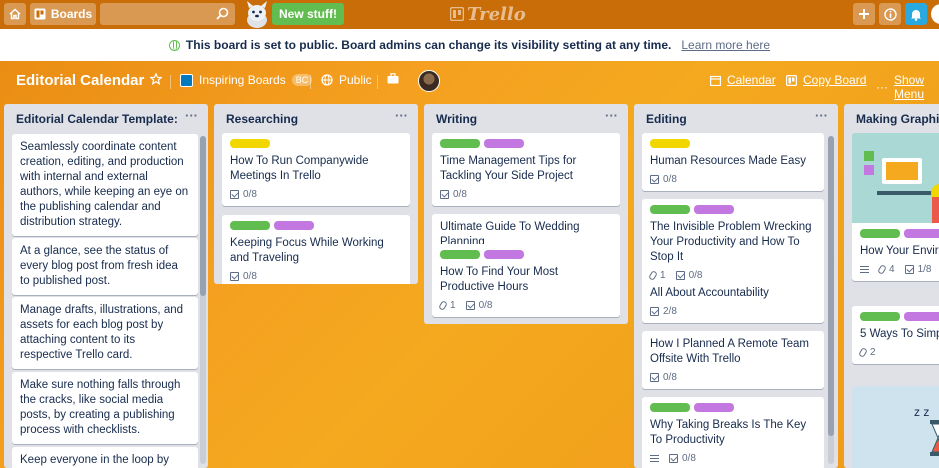  What do you see at coordinates (526, 119) in the screenshot?
I see `list-header: Writing ···` at bounding box center [526, 119].